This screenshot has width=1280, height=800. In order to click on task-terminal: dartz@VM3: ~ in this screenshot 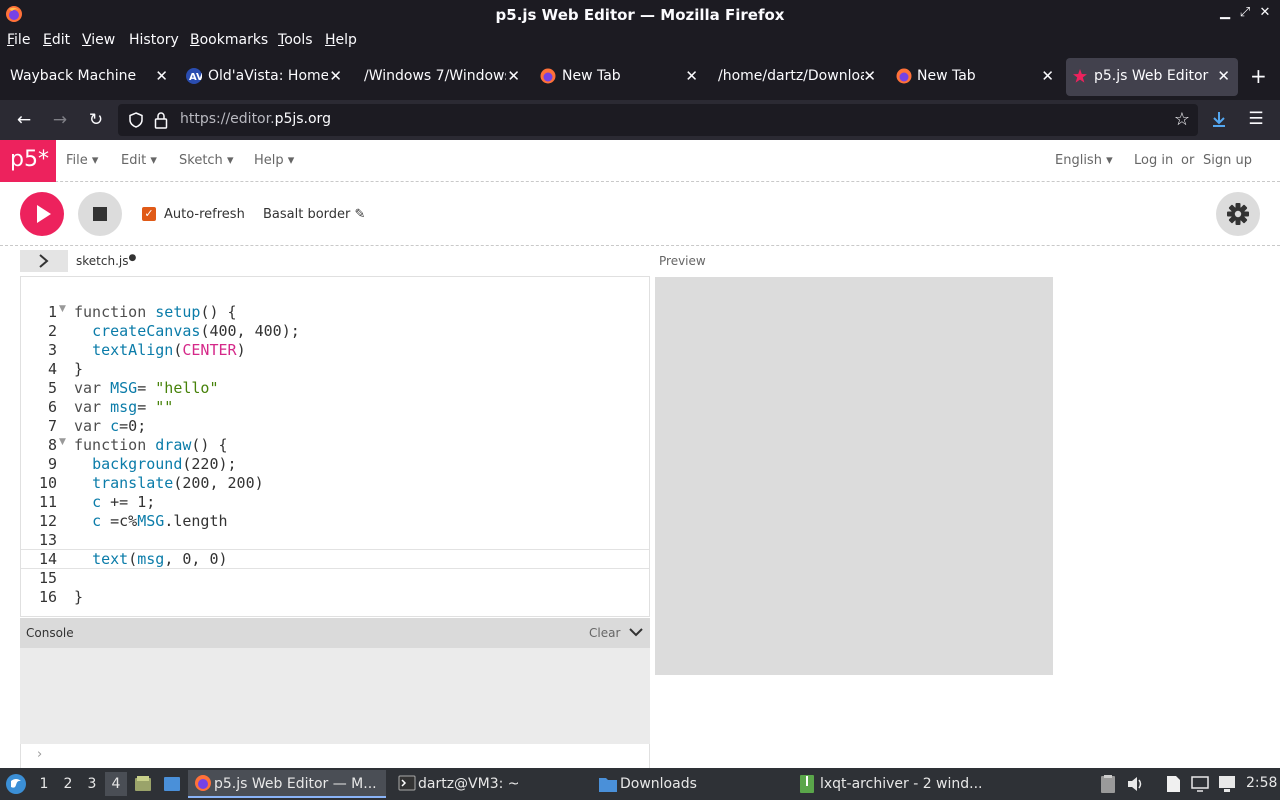, I will do `click(490, 784)`.